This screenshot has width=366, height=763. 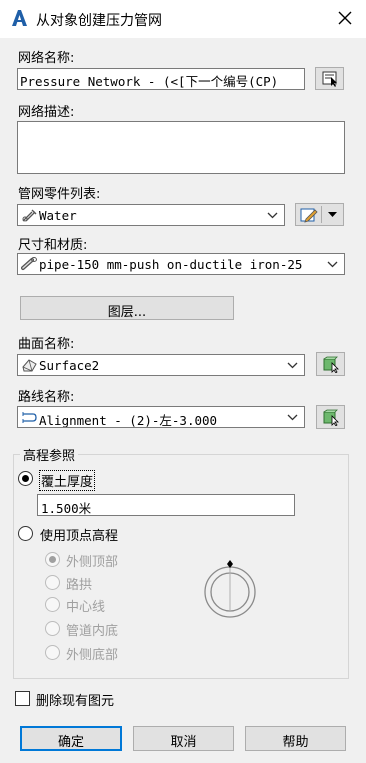 I want to click on ref-option-radio-outer-bottom, so click(x=52, y=652).